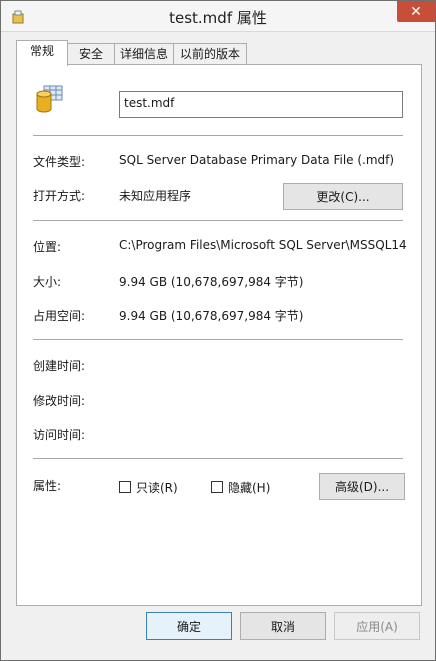 This screenshot has height=661, width=436. I want to click on readonly-label: 只读(R), so click(157, 487).